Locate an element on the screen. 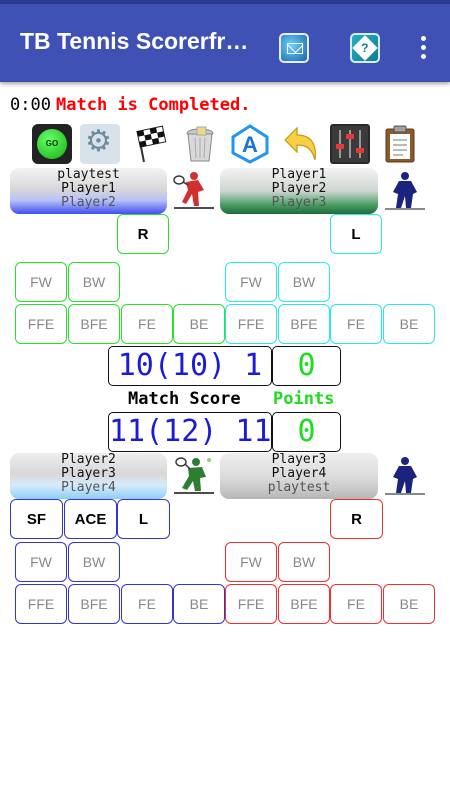 This screenshot has height=800, width=450. mail-icon is located at coordinates (294, 48).